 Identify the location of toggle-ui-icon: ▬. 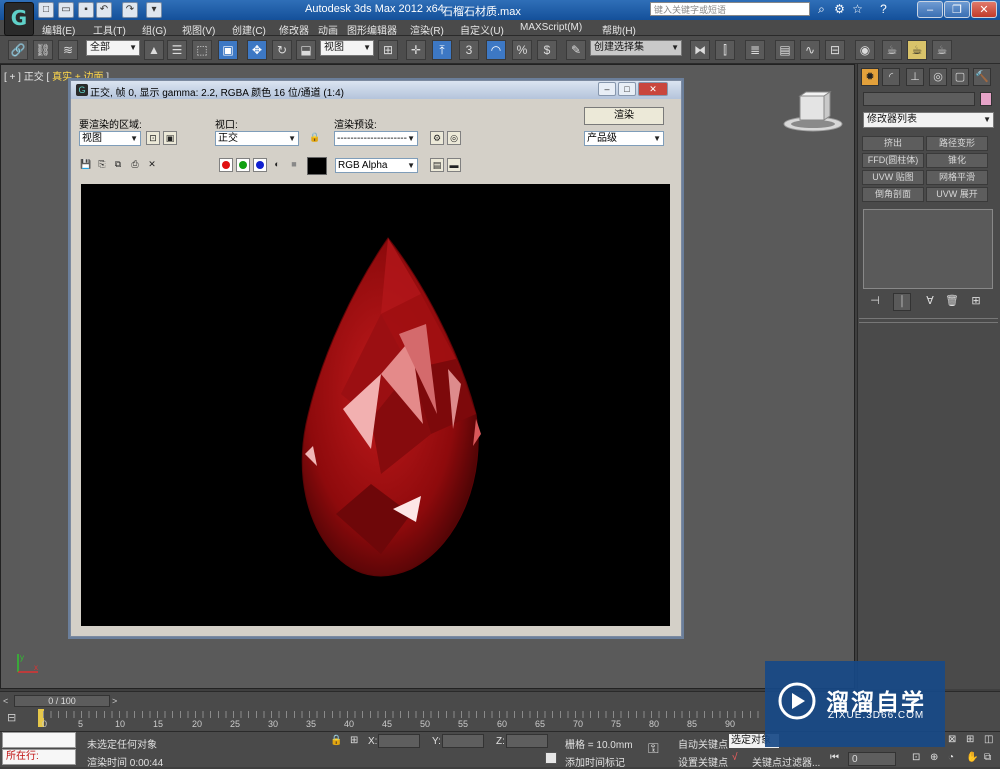
(454, 165).